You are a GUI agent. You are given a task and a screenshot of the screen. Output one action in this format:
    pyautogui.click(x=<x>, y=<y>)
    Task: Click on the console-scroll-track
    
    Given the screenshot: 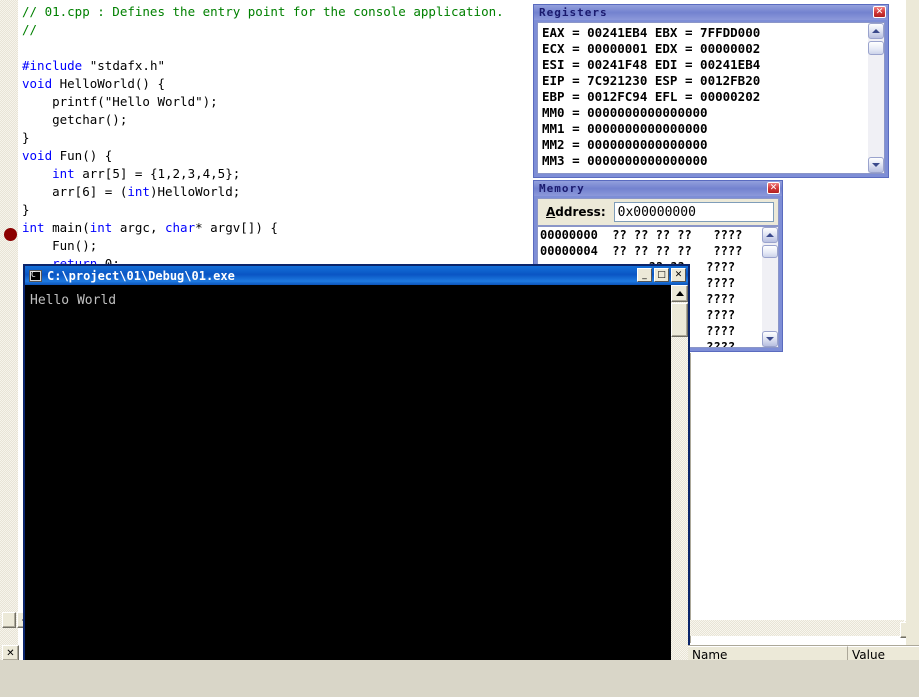 What is the action you would take?
    pyautogui.click(x=679, y=490)
    